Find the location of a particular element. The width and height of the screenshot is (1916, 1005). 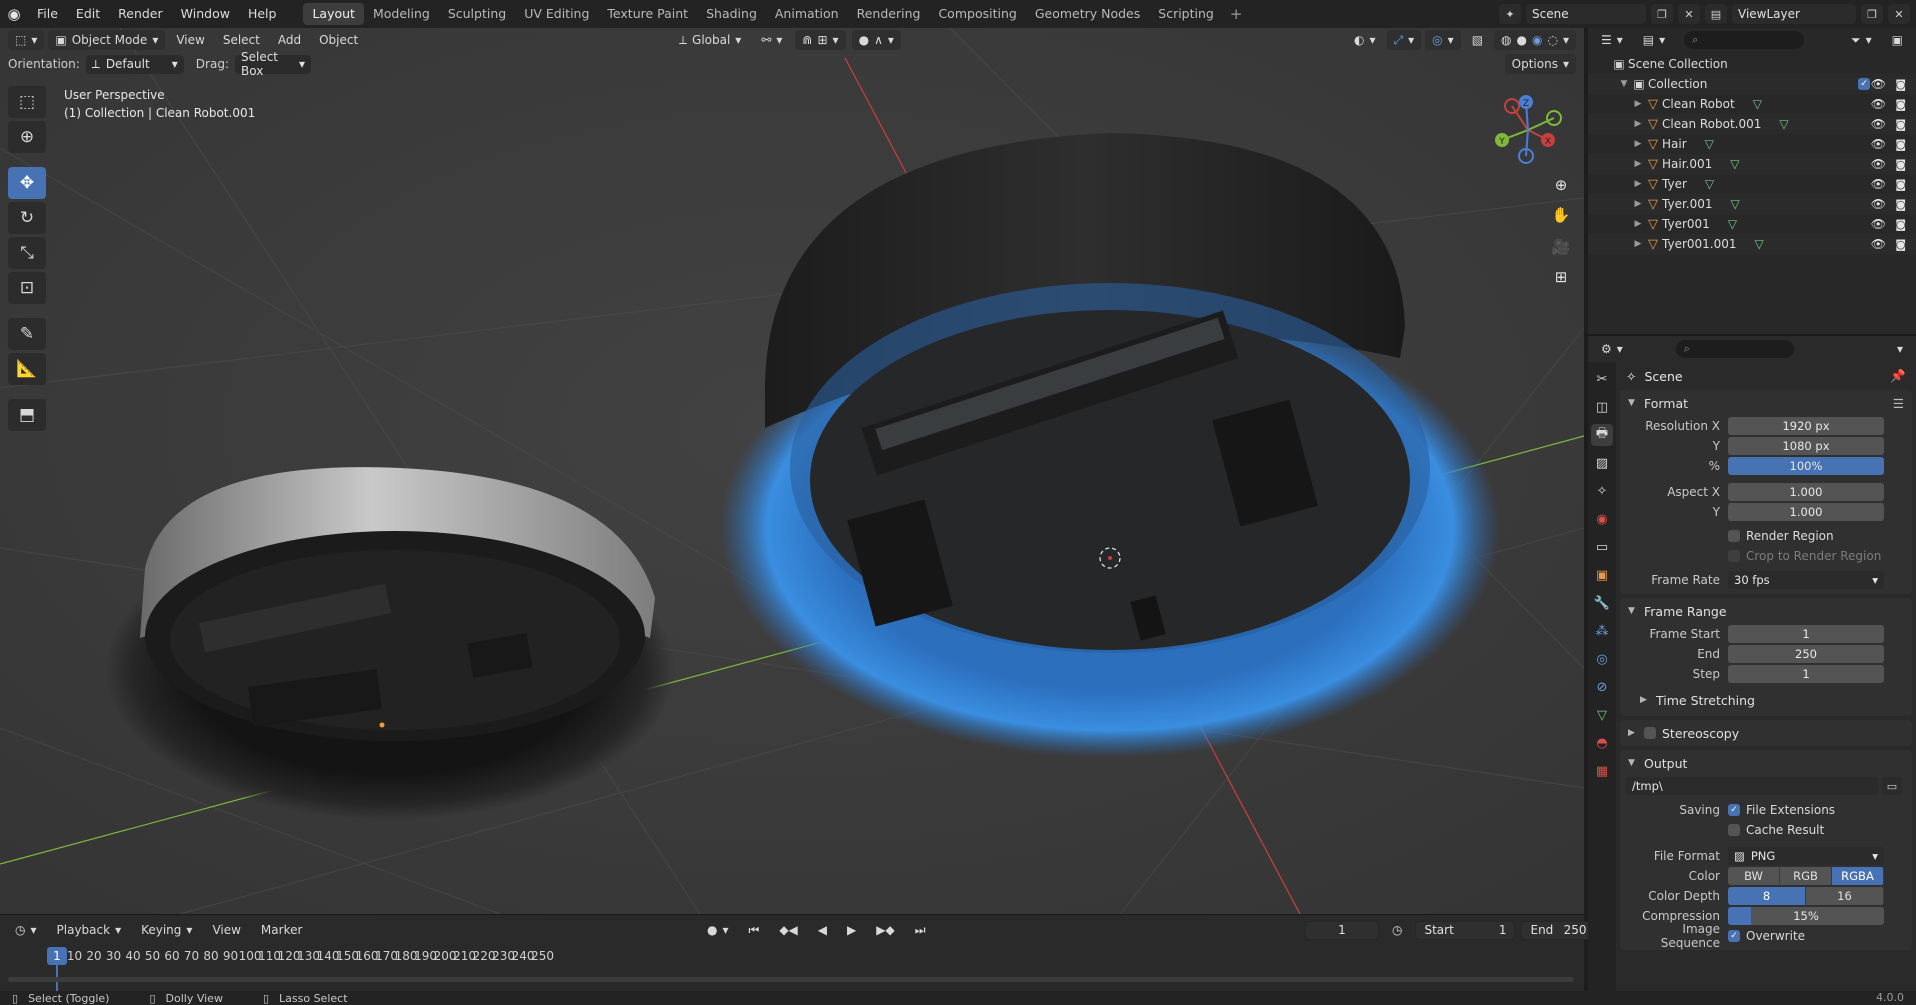

play-reverse-icon: ◀ is located at coordinates (822, 930).